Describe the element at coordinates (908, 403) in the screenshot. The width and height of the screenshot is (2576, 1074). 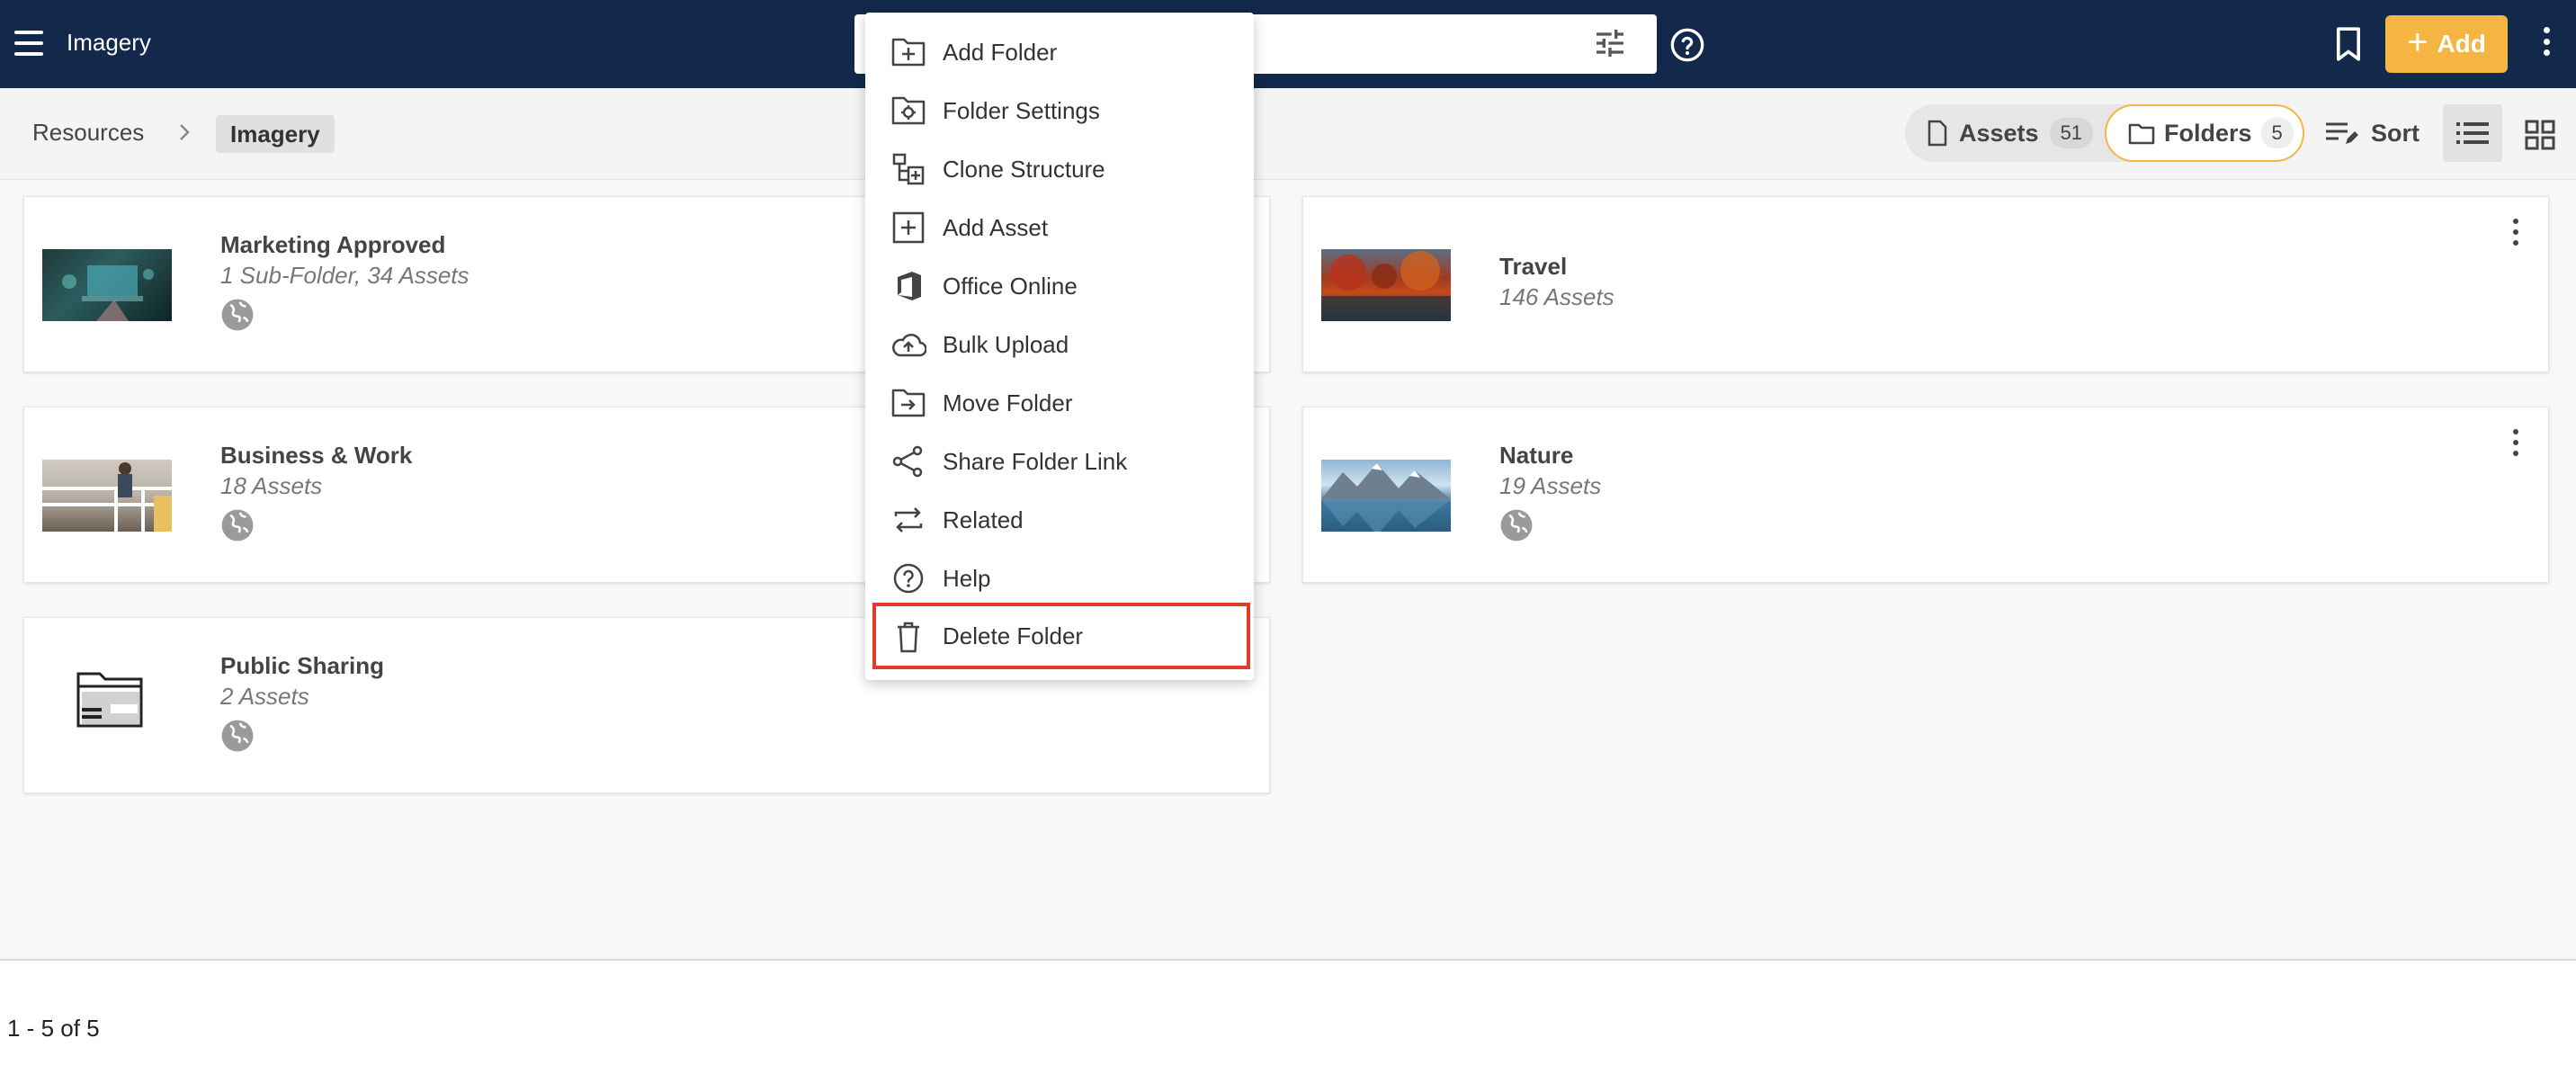
I see `folder-move-icon` at that location.